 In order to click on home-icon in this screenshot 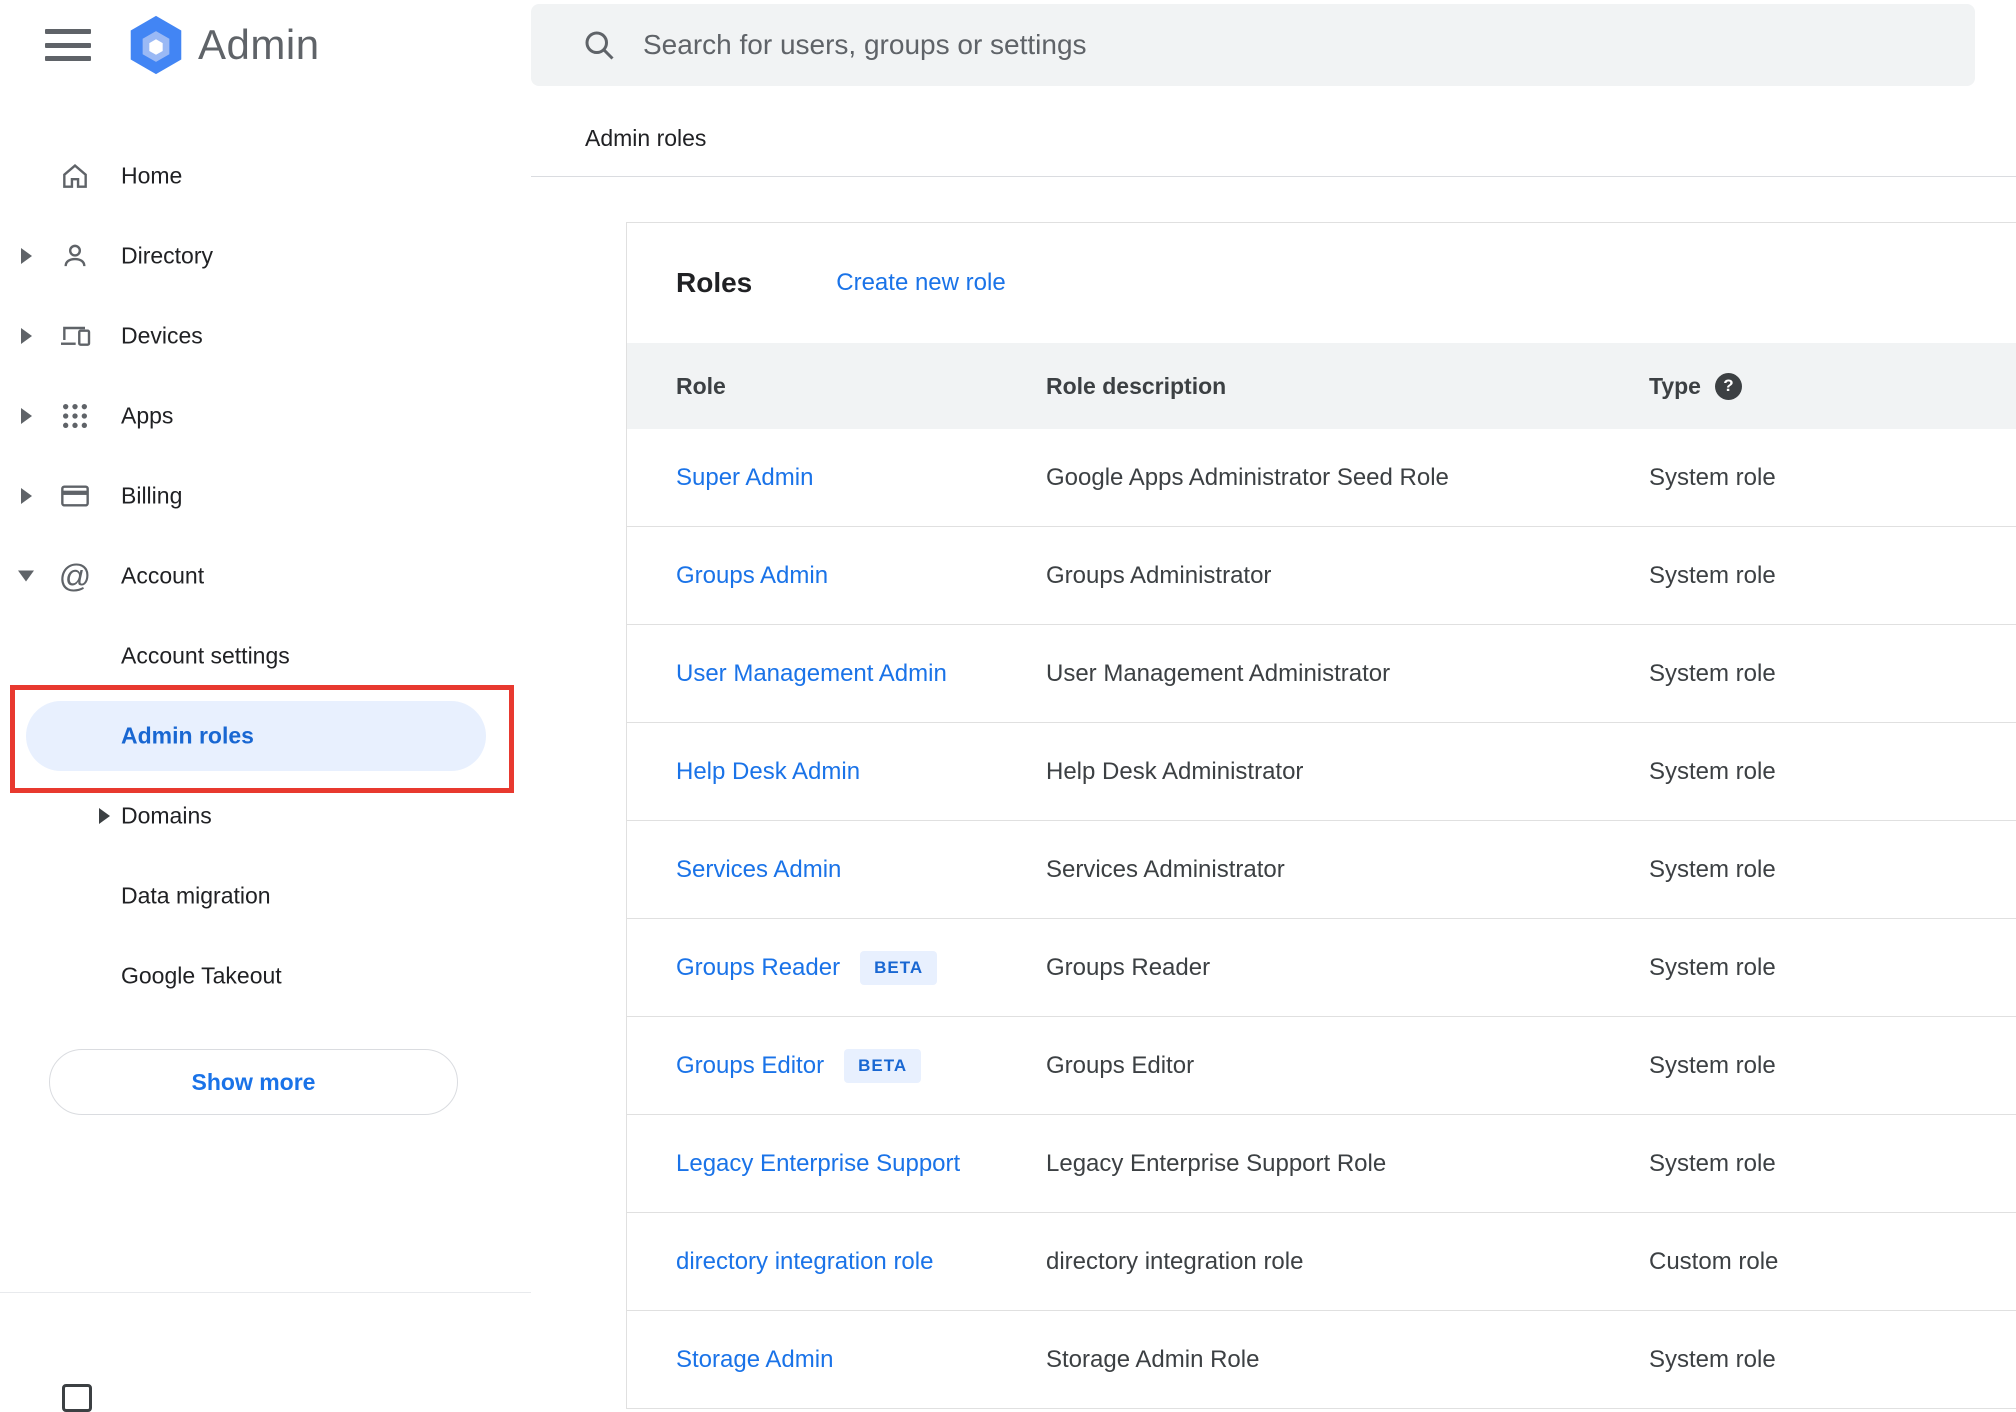, I will do `click(75, 176)`.